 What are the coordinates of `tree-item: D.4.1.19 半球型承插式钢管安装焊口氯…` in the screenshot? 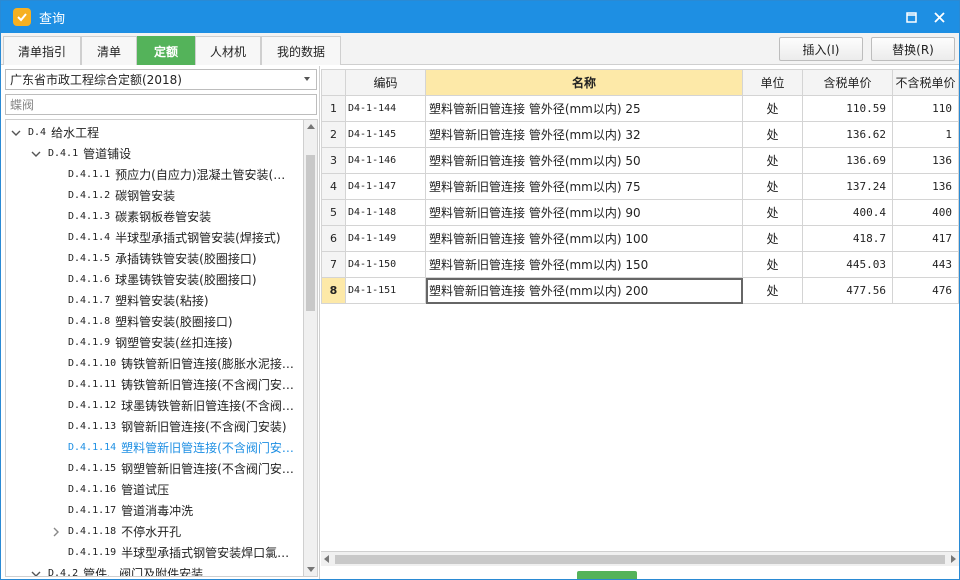 It's located at (154, 552).